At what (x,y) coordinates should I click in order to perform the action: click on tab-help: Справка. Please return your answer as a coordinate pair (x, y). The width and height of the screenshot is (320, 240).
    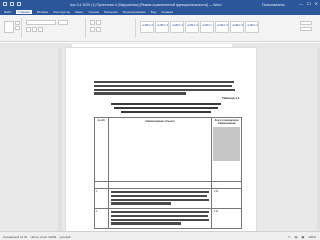
    Looking at the image, I should click on (167, 12).